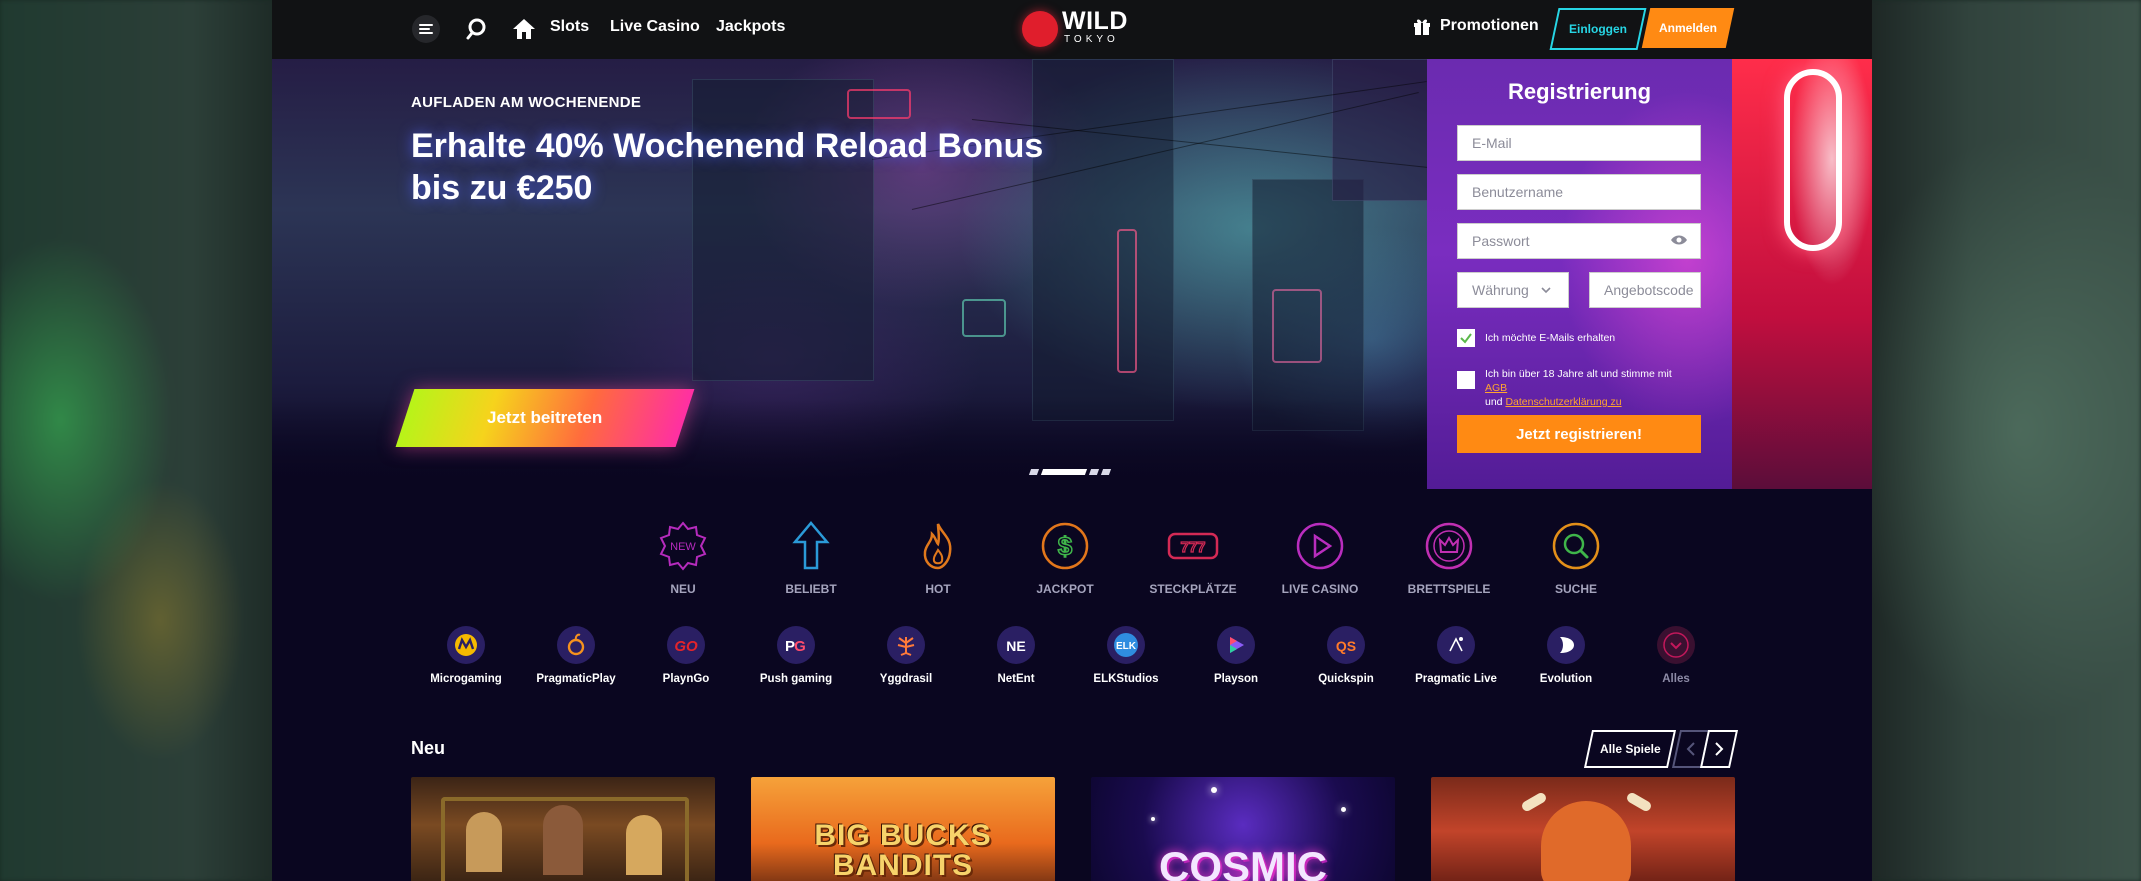  Describe the element at coordinates (800, 646) in the screenshot. I see `svg-text: G` at that location.